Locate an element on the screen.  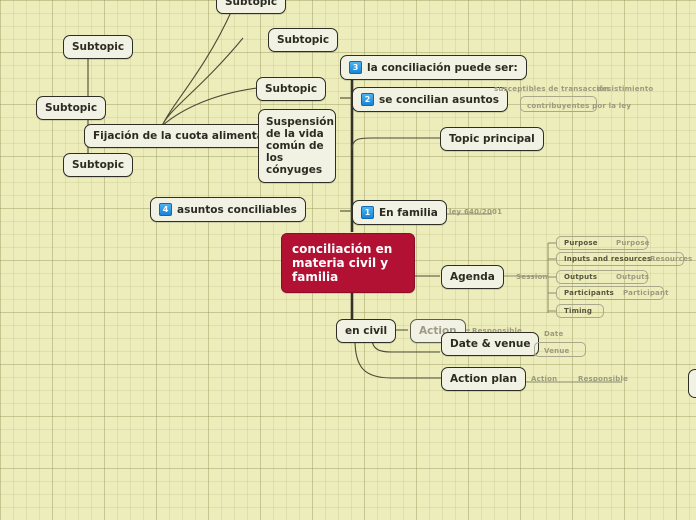
node-label: se concilian asuntos is located at coordinates (439, 99).